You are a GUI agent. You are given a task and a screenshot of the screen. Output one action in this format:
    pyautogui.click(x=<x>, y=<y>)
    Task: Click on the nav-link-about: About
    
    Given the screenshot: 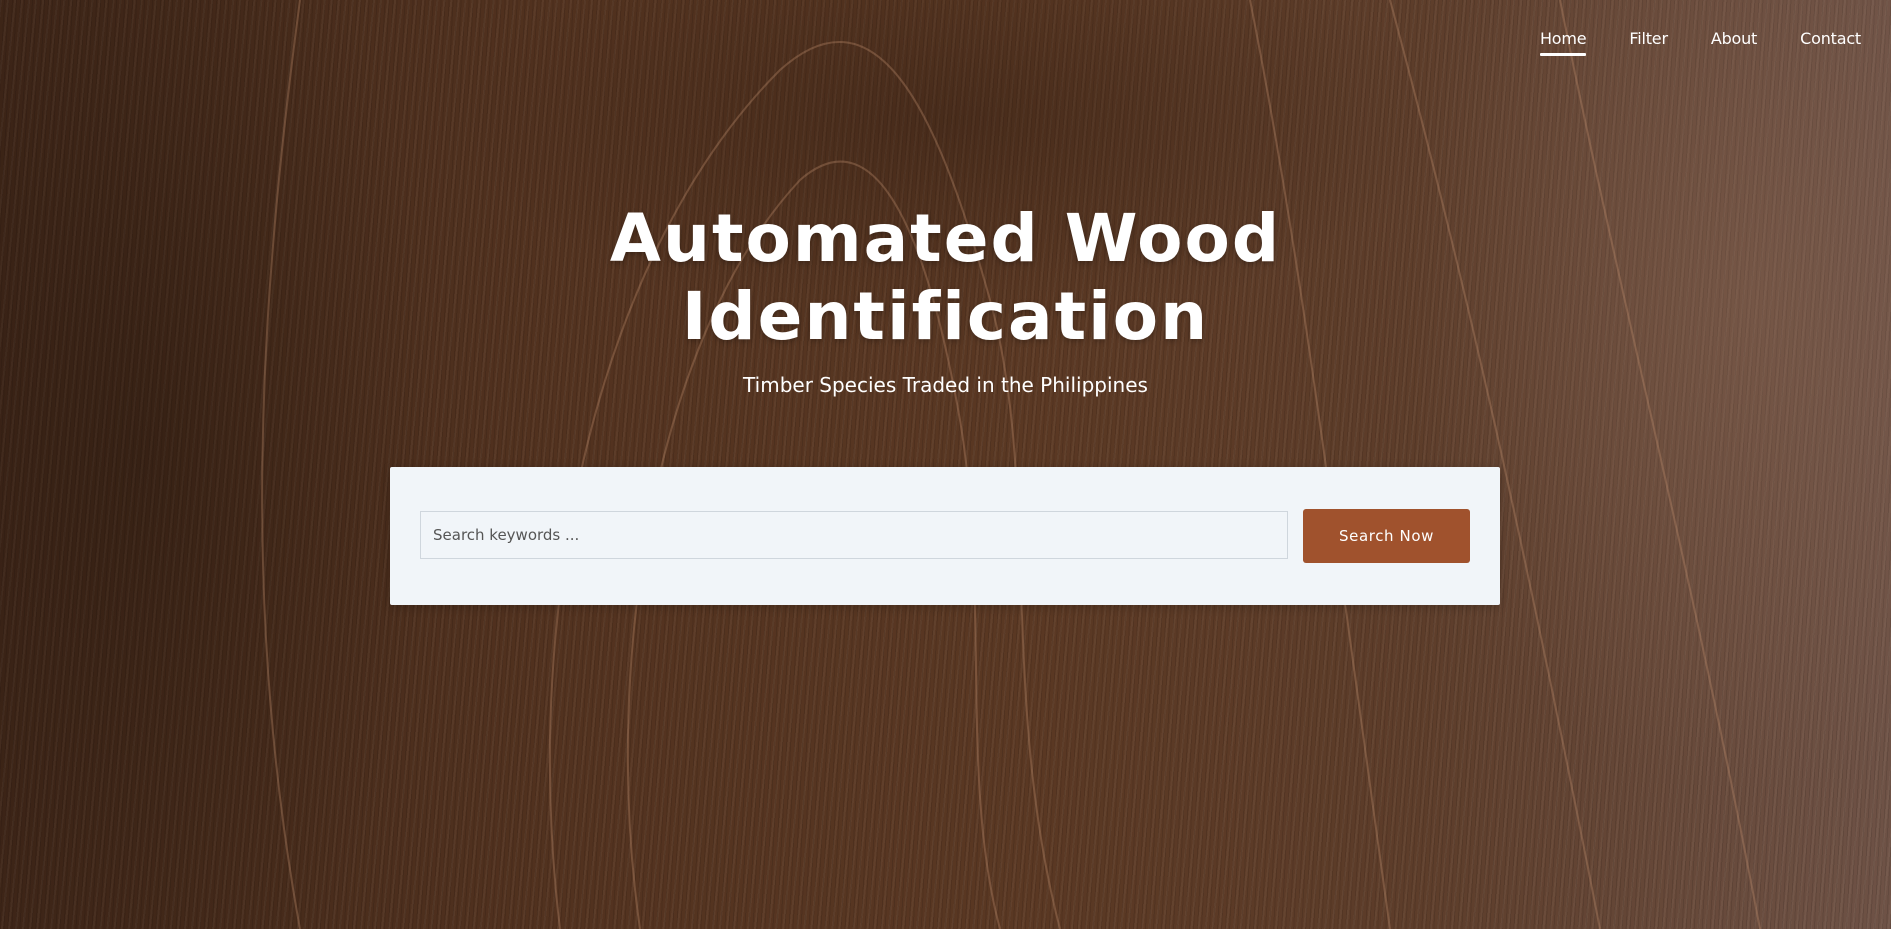 What is the action you would take?
    pyautogui.click(x=1734, y=42)
    